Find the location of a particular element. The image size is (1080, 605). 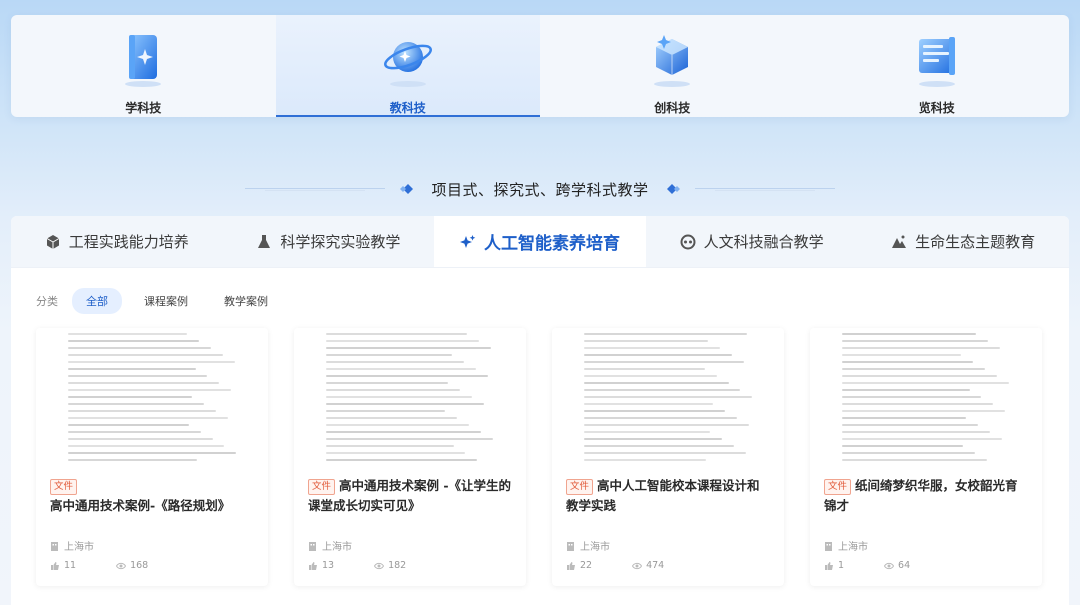

tab-ai: 人工智能素养培育 is located at coordinates (540, 241).